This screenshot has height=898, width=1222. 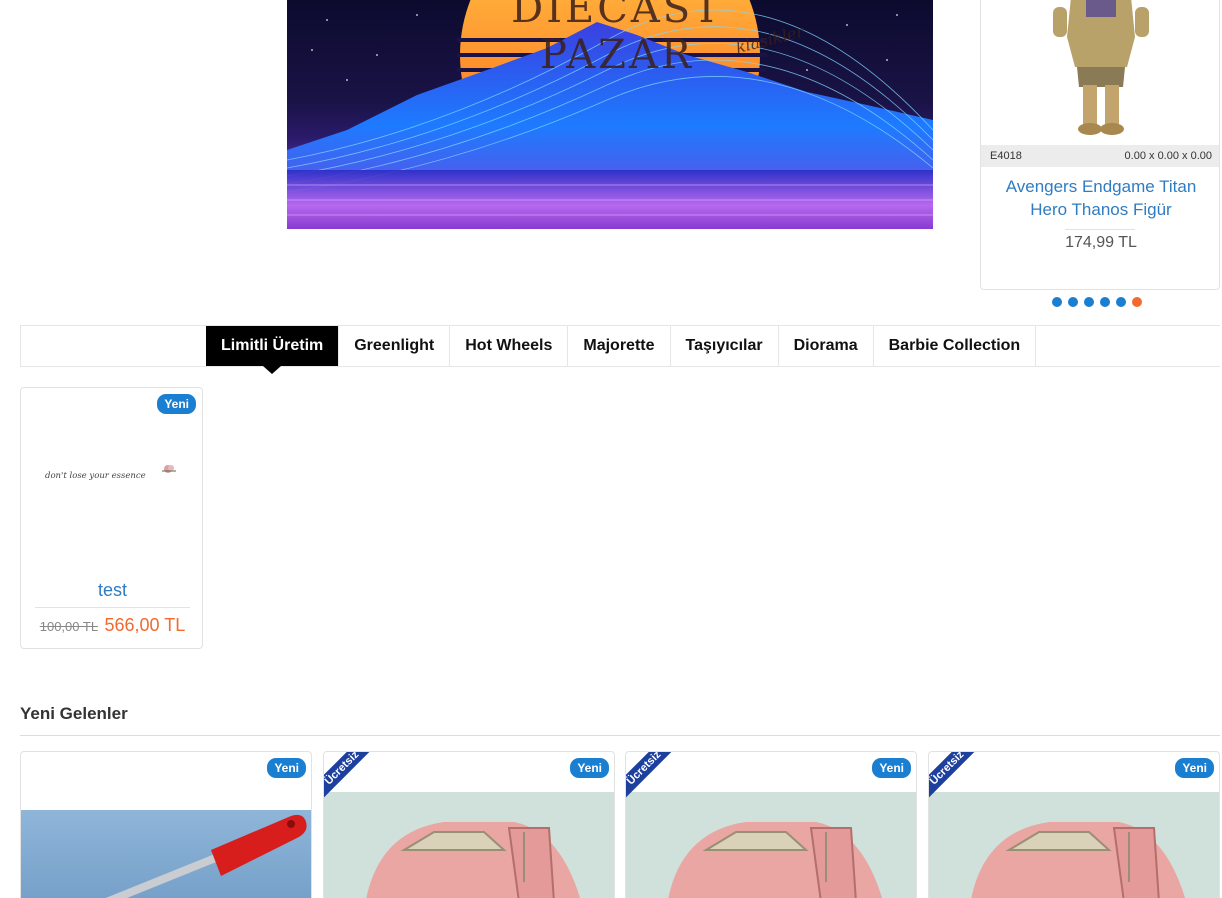 I want to click on product-image: don't lose your essence, so click(x=113, y=473).